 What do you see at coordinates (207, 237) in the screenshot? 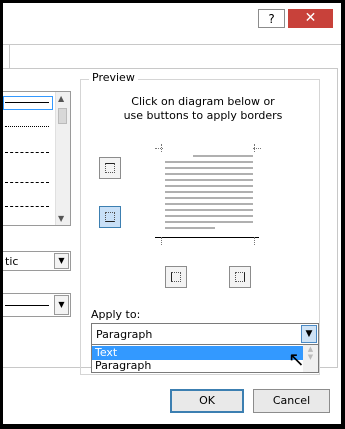
I see `bottom-border-line` at bounding box center [207, 237].